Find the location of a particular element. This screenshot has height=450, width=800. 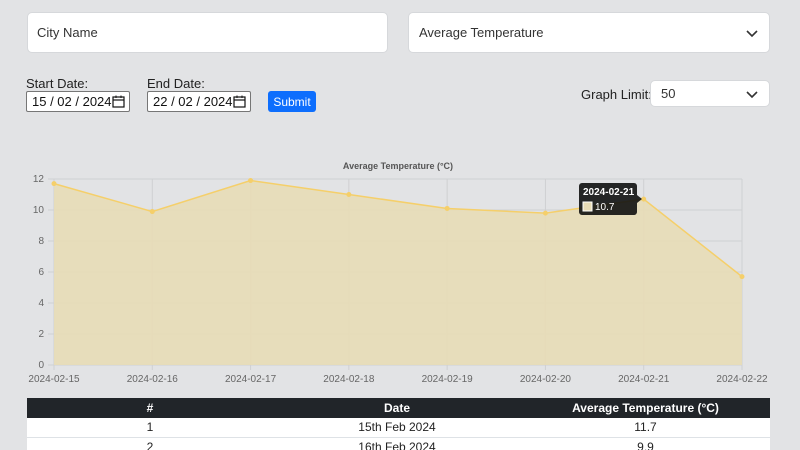

city-name-placeholder: City Name is located at coordinates (67, 32).